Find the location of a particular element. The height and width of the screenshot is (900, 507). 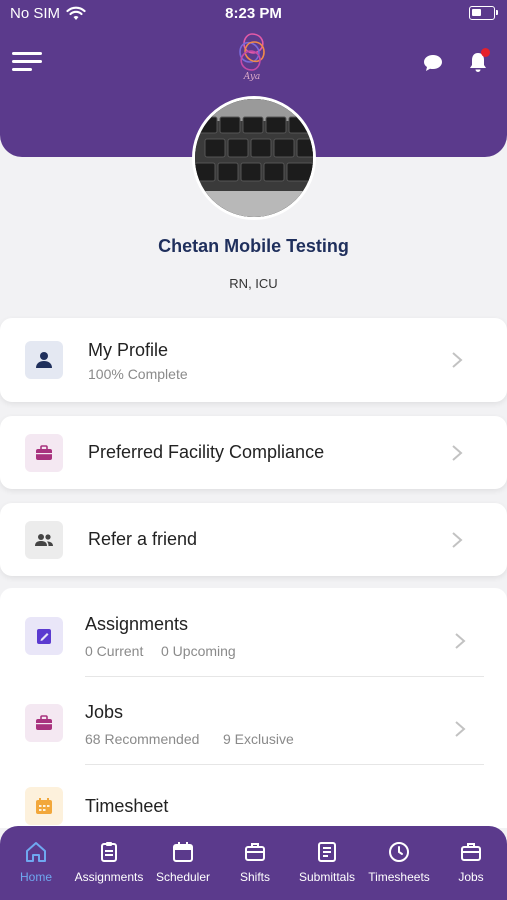

notification-badge is located at coordinates (485, 52).